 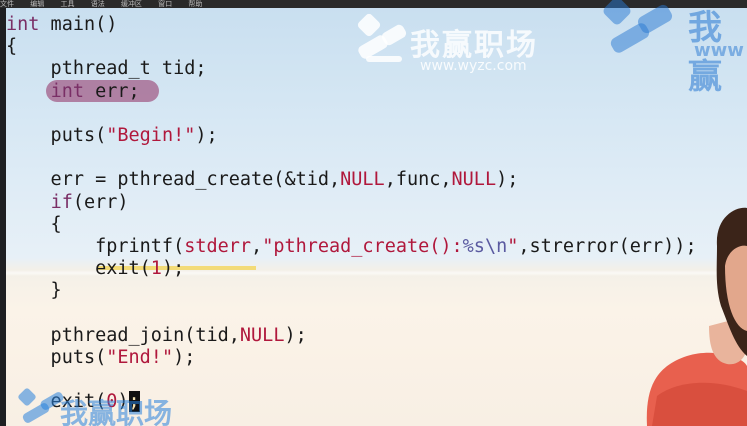 I want to click on code-token: ,, so click(x=257, y=246).